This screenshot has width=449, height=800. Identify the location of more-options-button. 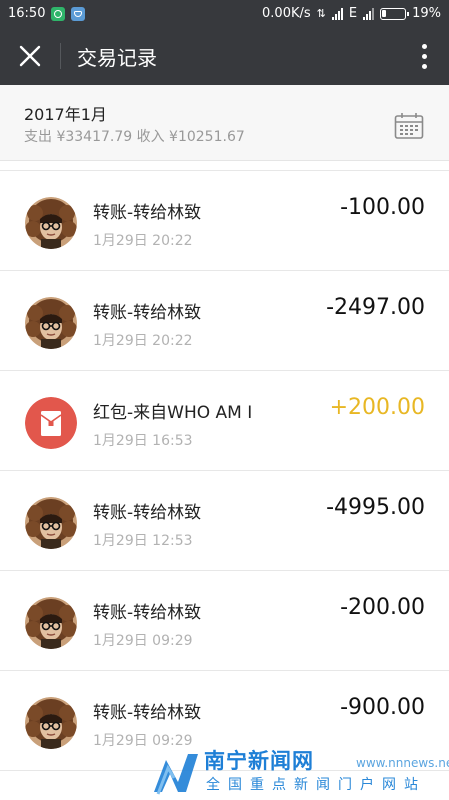
(424, 56).